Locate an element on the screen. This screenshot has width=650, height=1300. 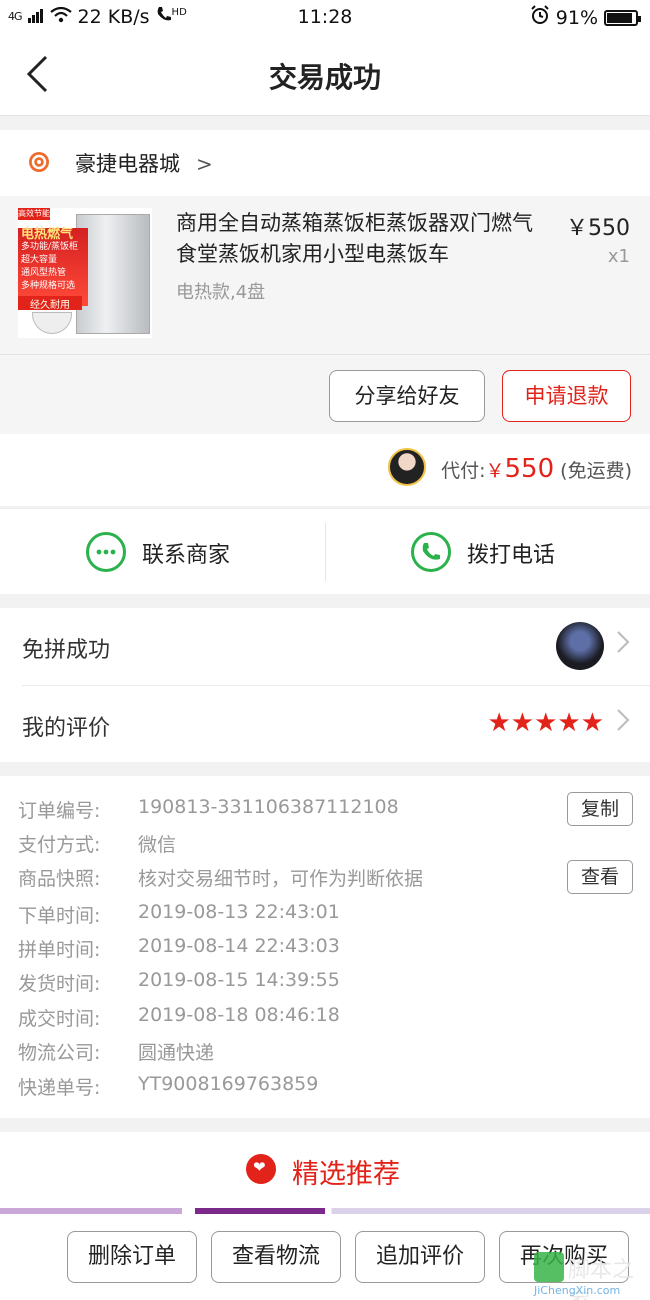
phone-icon is located at coordinates (431, 552).